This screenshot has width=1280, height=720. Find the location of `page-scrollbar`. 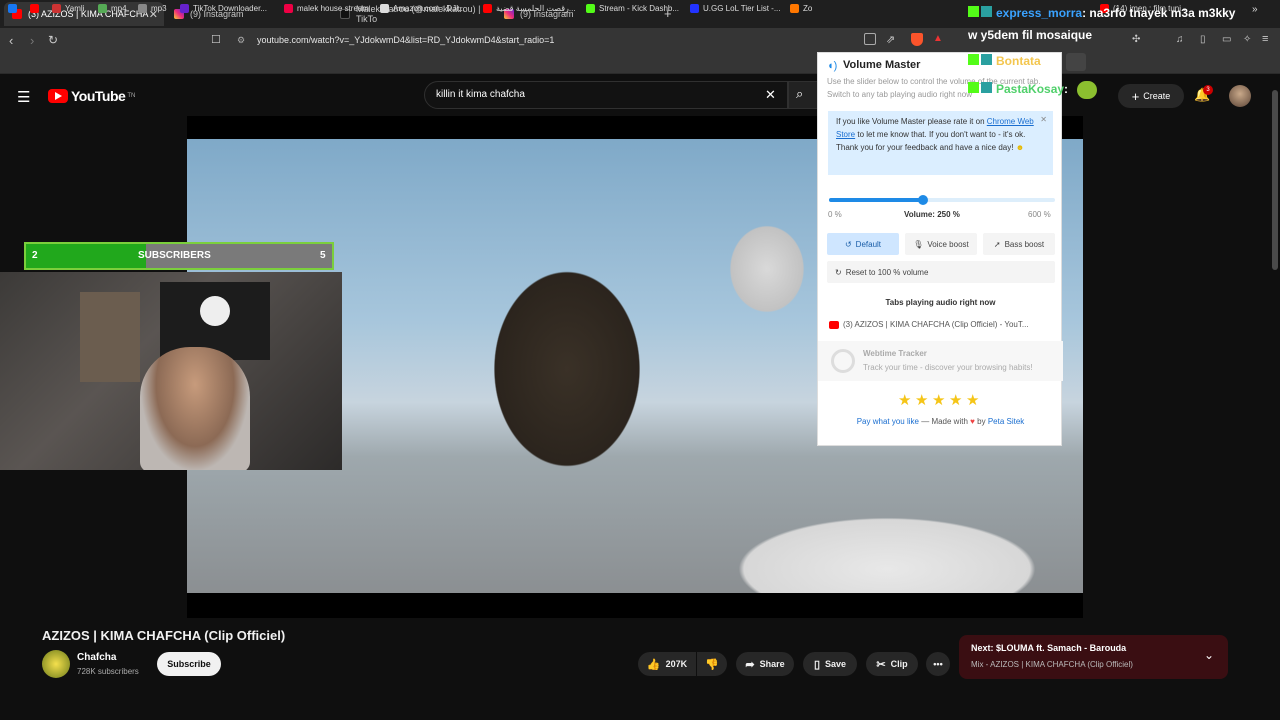

page-scrollbar is located at coordinates (1275, 180).